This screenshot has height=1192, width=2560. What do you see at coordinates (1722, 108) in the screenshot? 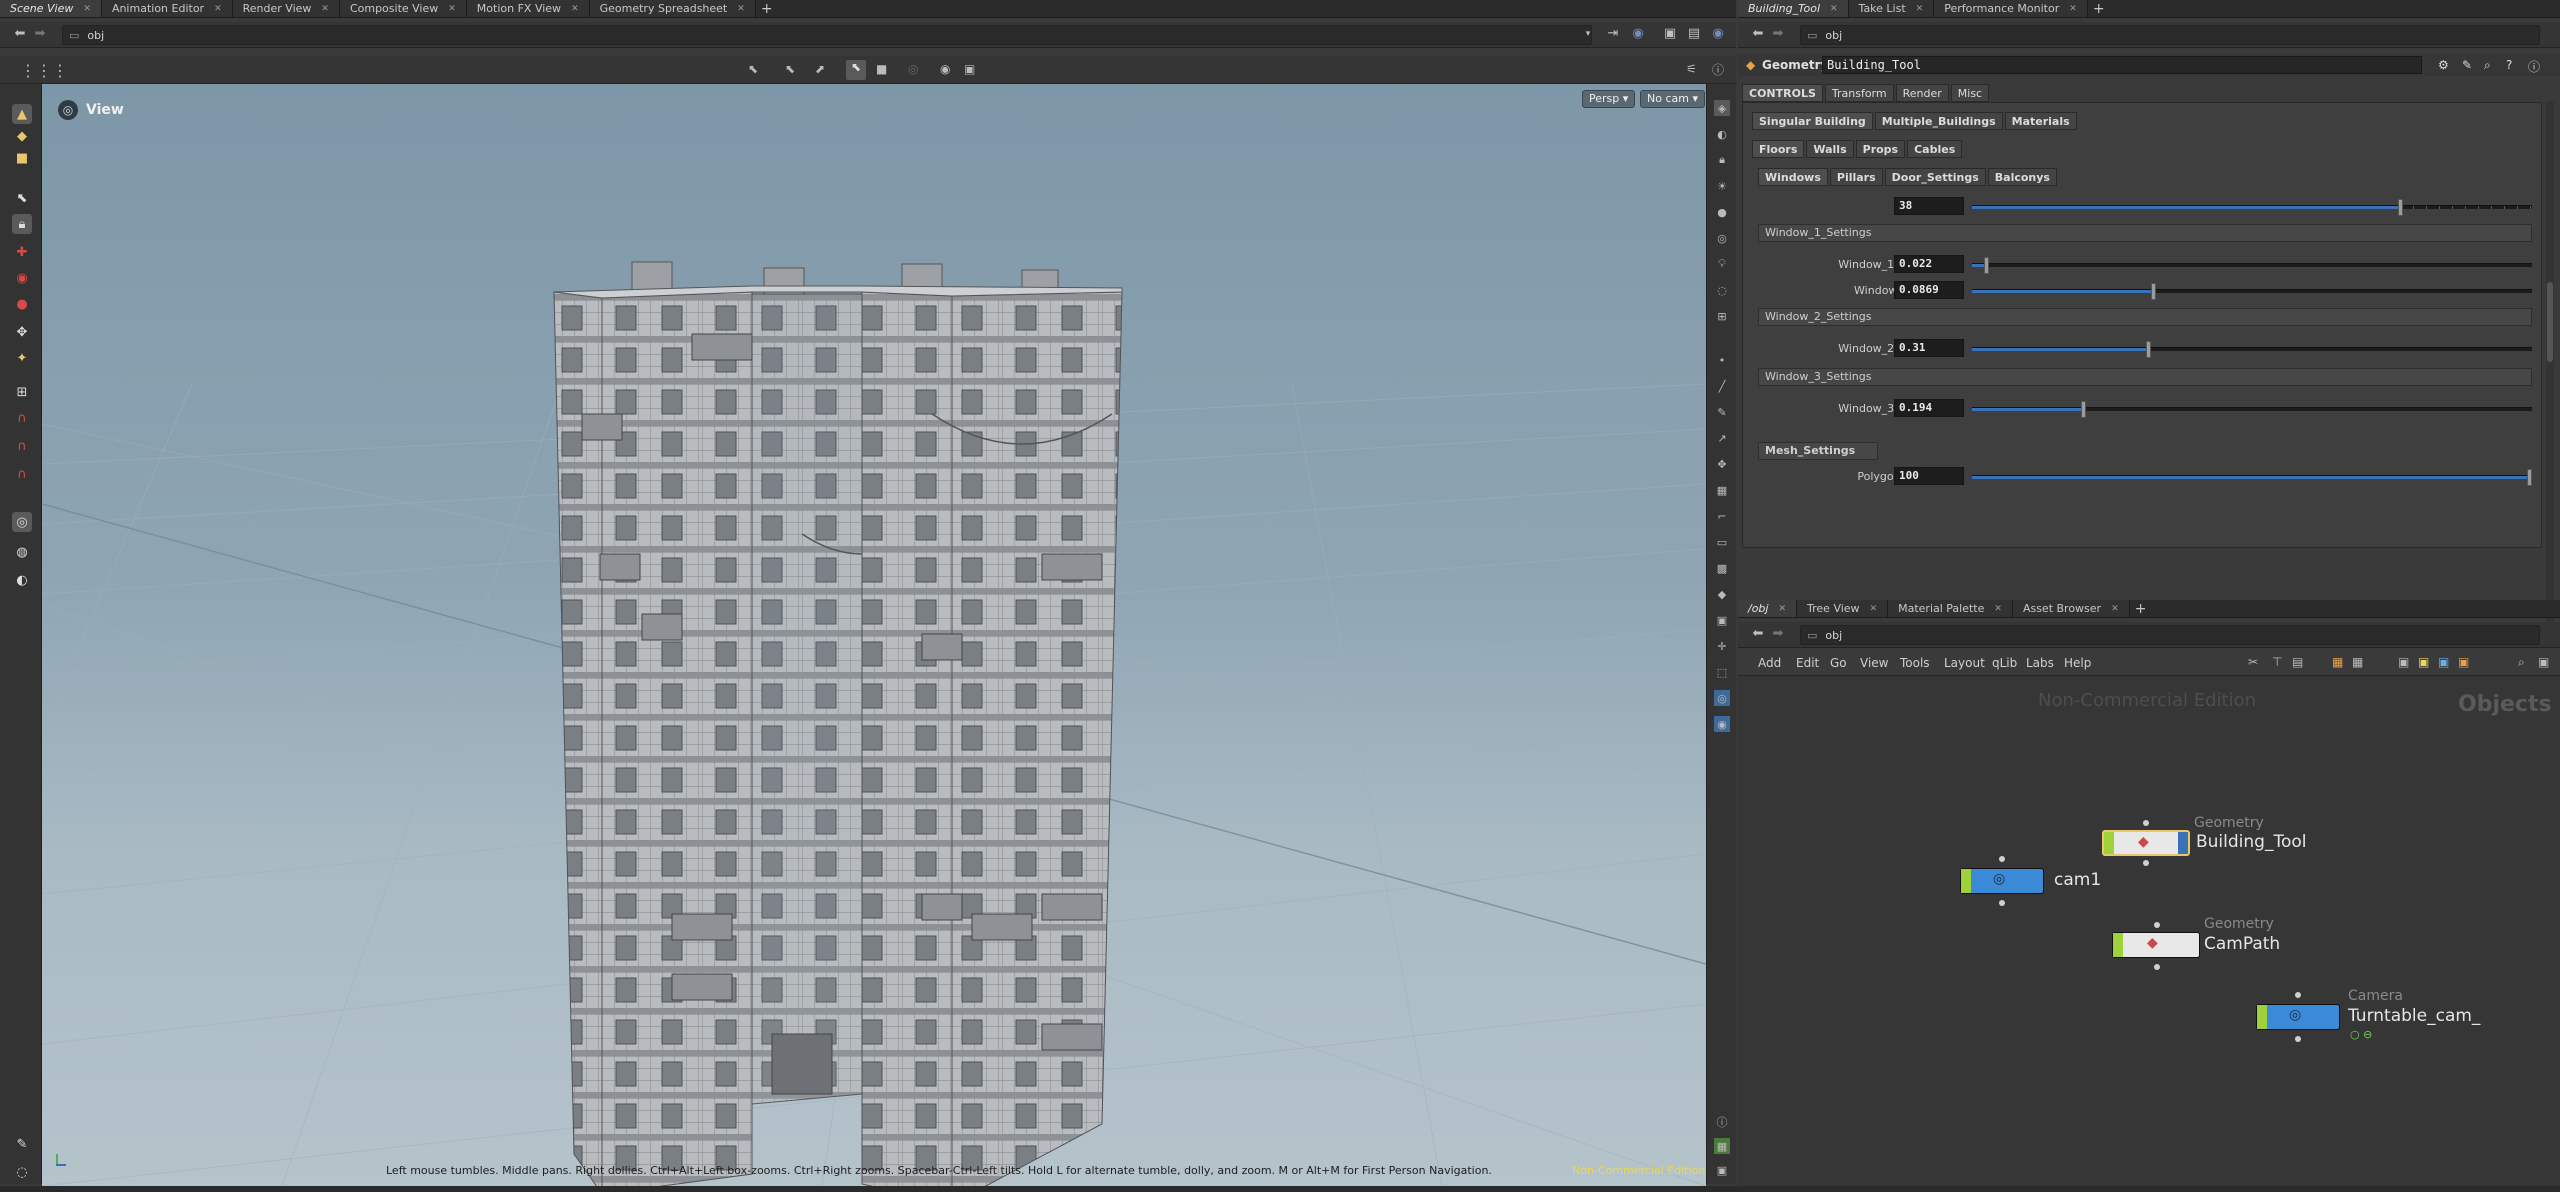
I see `display-icon: ◈` at bounding box center [1722, 108].